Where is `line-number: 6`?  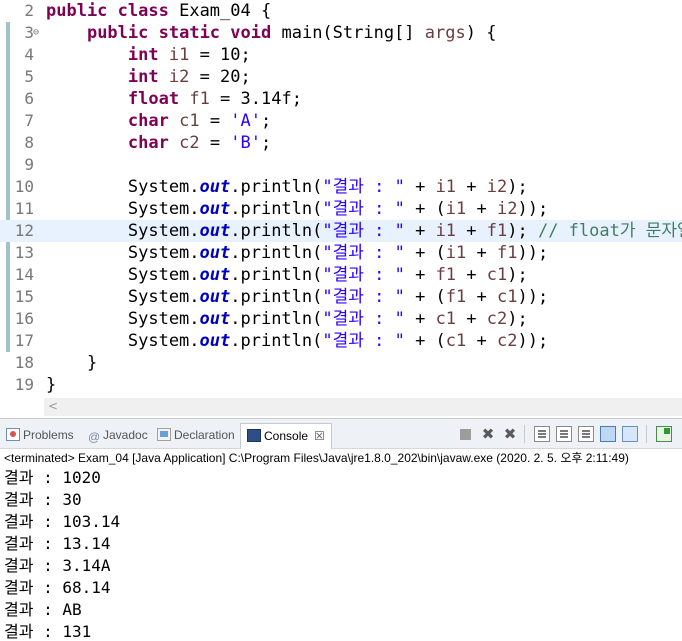 line-number: 6 is located at coordinates (29, 98).